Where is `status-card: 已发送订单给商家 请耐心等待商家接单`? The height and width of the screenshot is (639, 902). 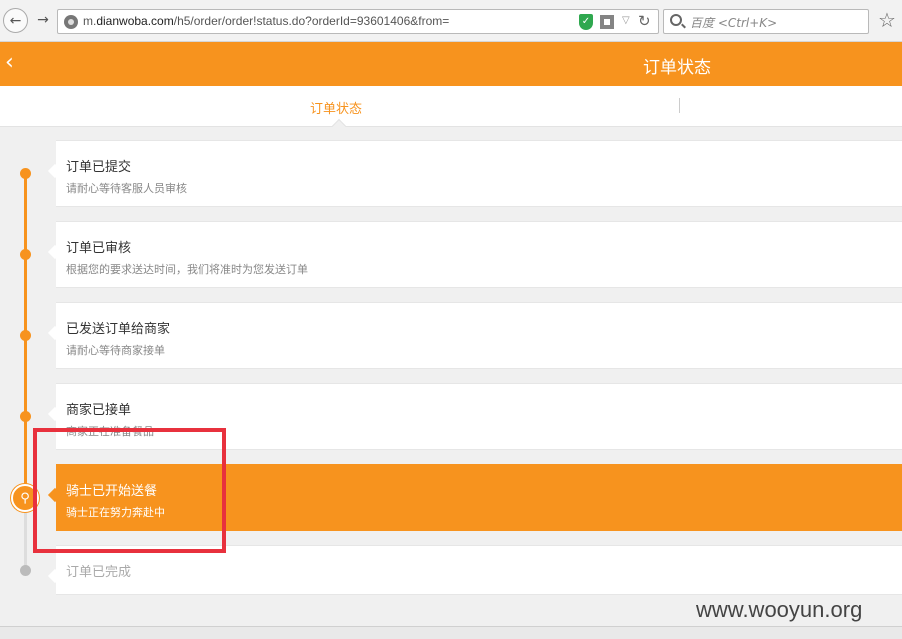 status-card: 已发送订单给商家 请耐心等待商家接单 is located at coordinates (479, 335).